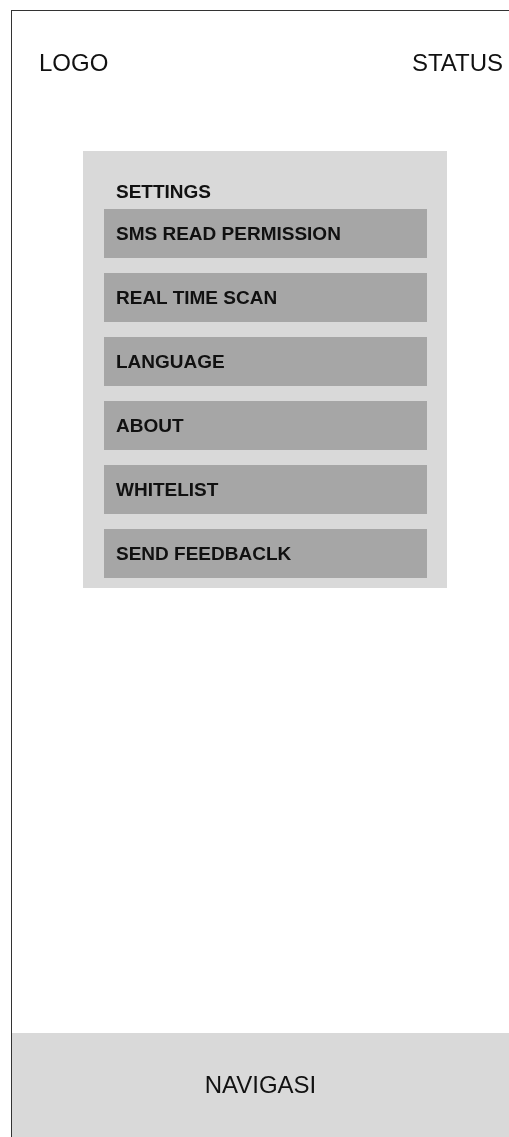 The image size is (509, 1137). Describe the element at coordinates (265, 489) in the screenshot. I see `settings-item: WHITELIST` at that location.